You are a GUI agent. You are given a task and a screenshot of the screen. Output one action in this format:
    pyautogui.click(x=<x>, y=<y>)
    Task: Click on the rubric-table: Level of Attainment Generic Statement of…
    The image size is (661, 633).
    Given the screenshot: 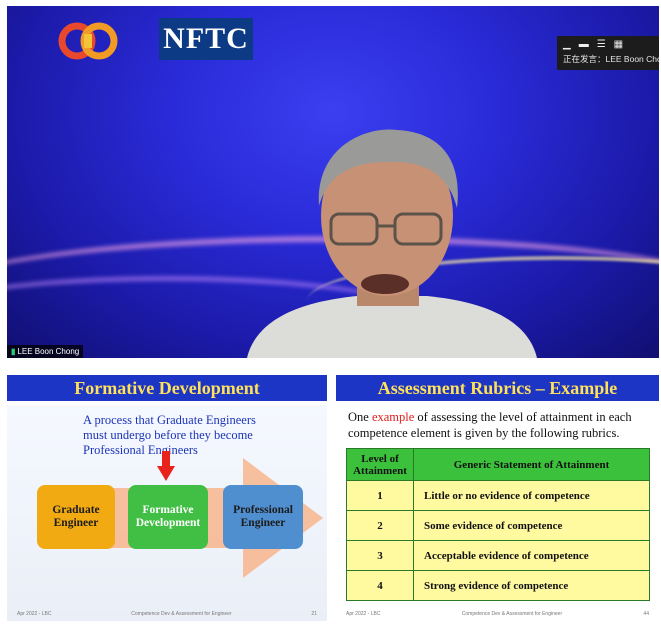 What is the action you would take?
    pyautogui.click(x=498, y=524)
    